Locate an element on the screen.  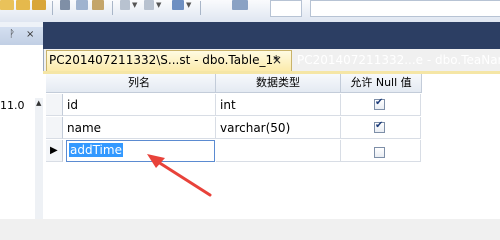
open-icon is located at coordinates (23, 5).